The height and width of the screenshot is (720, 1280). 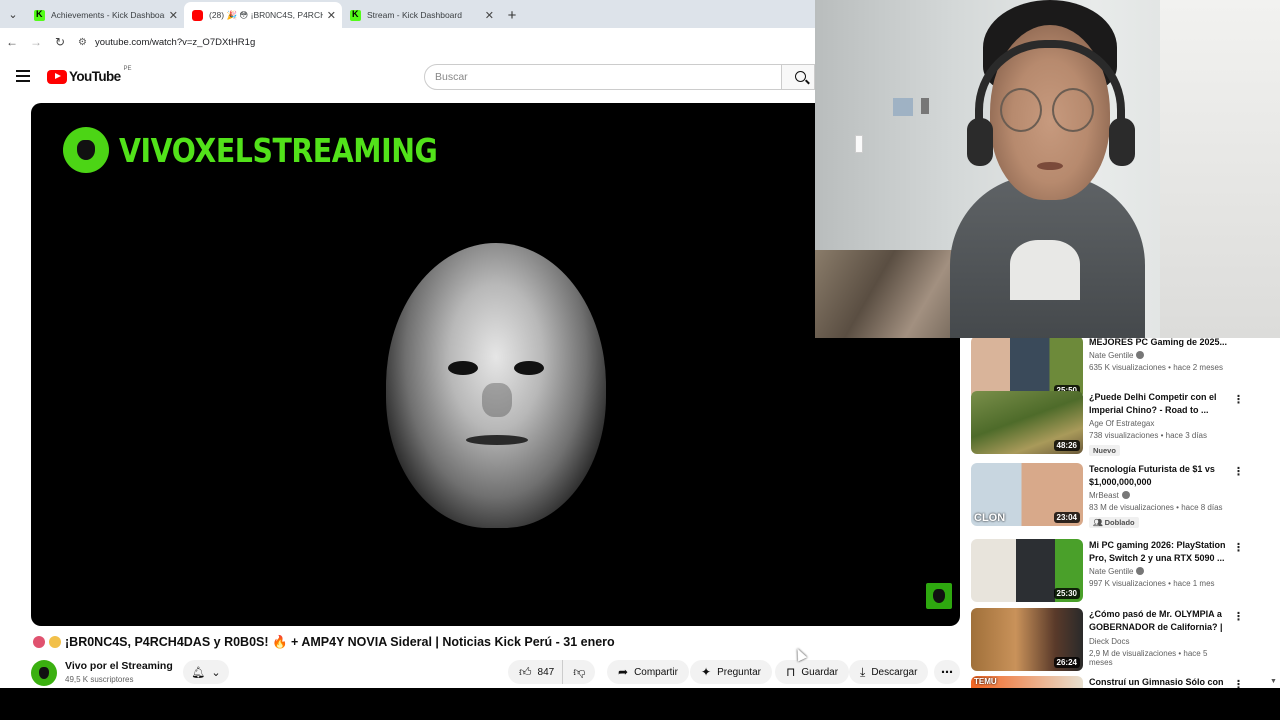 What do you see at coordinates (640, 704) in the screenshot?
I see `letterbox-bar` at bounding box center [640, 704].